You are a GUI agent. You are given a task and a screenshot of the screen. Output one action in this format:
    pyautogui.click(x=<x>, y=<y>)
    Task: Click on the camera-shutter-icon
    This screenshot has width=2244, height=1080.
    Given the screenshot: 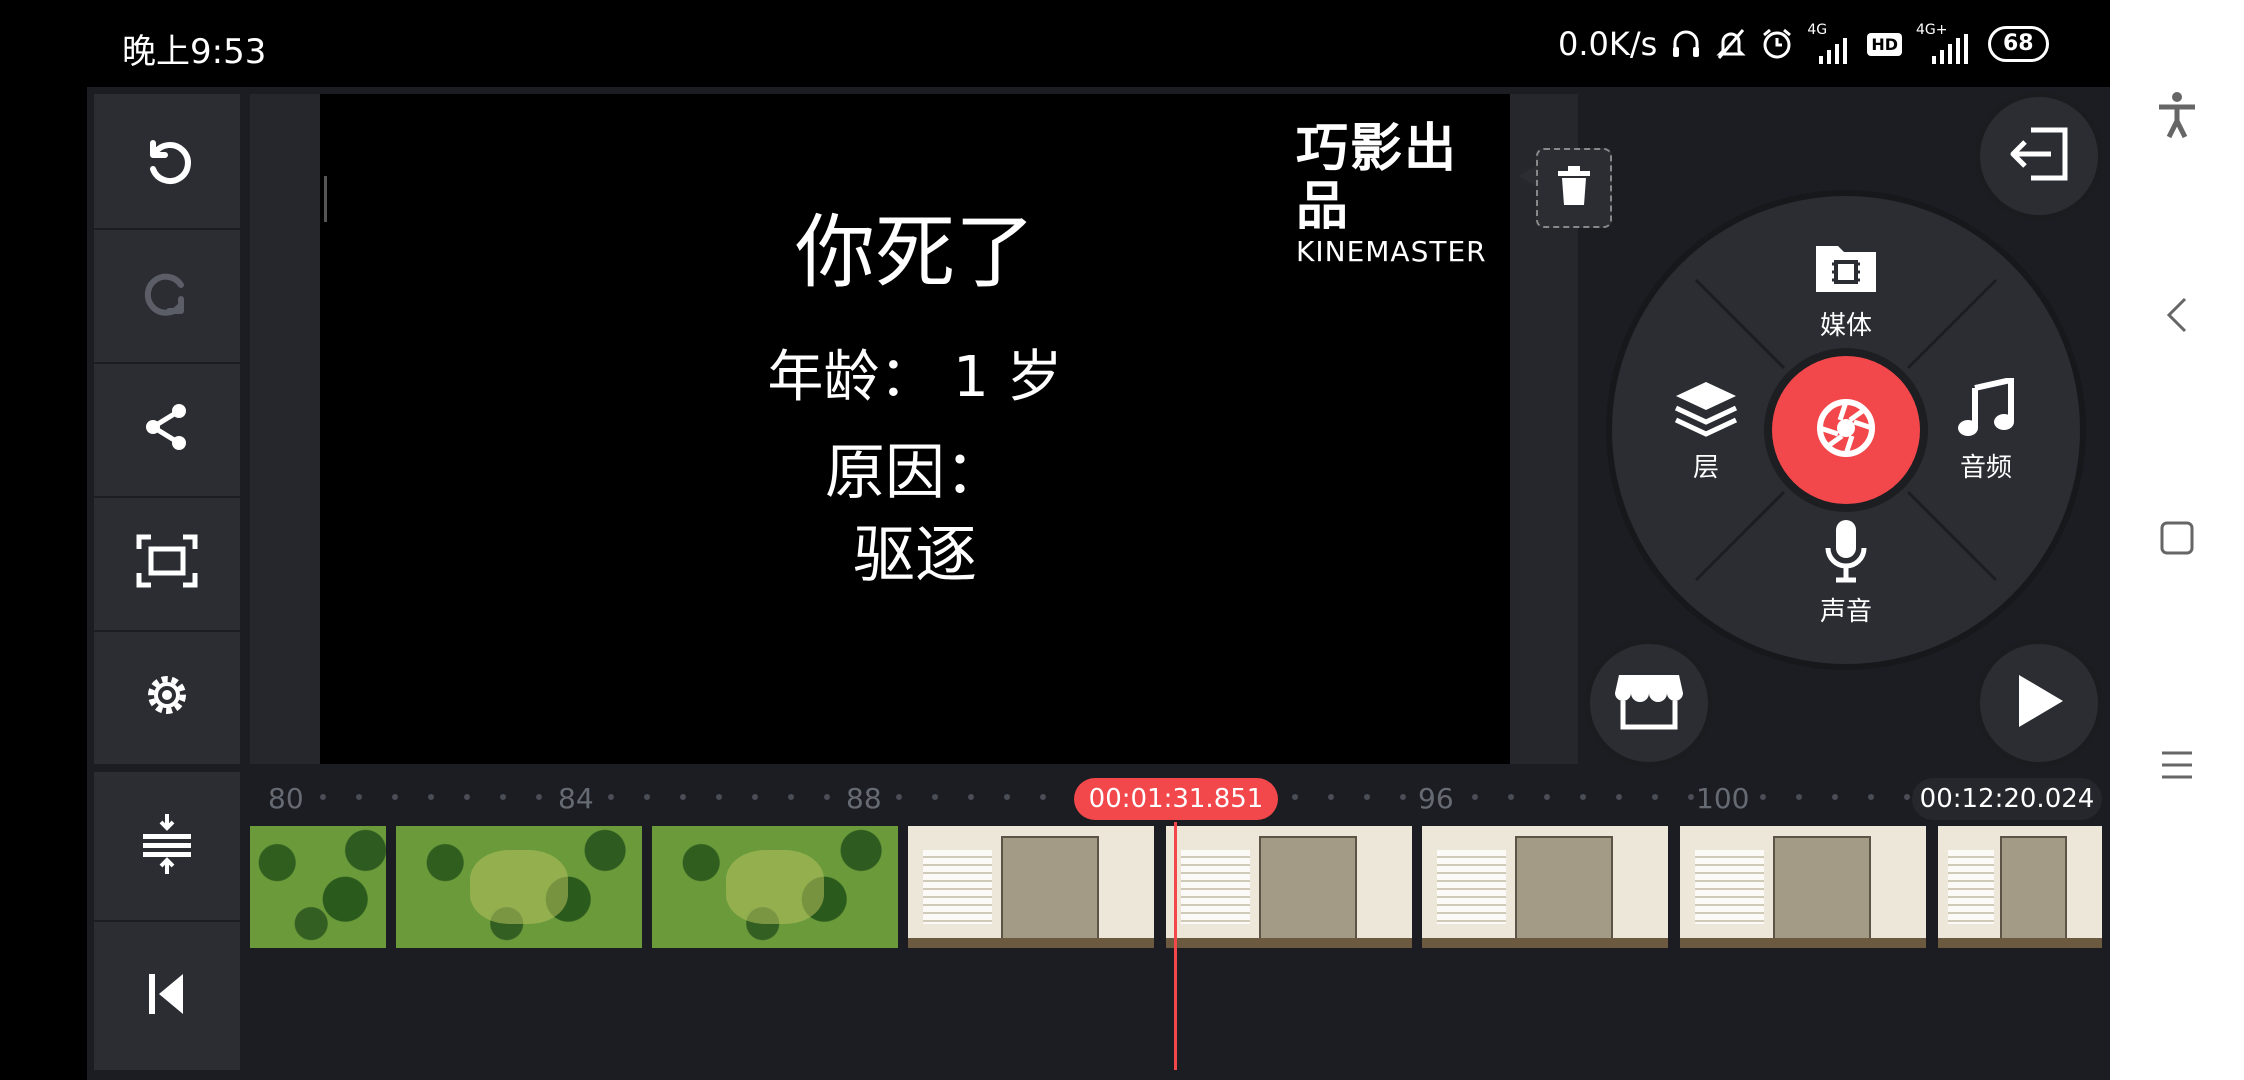 What is the action you would take?
    pyautogui.click(x=1846, y=430)
    